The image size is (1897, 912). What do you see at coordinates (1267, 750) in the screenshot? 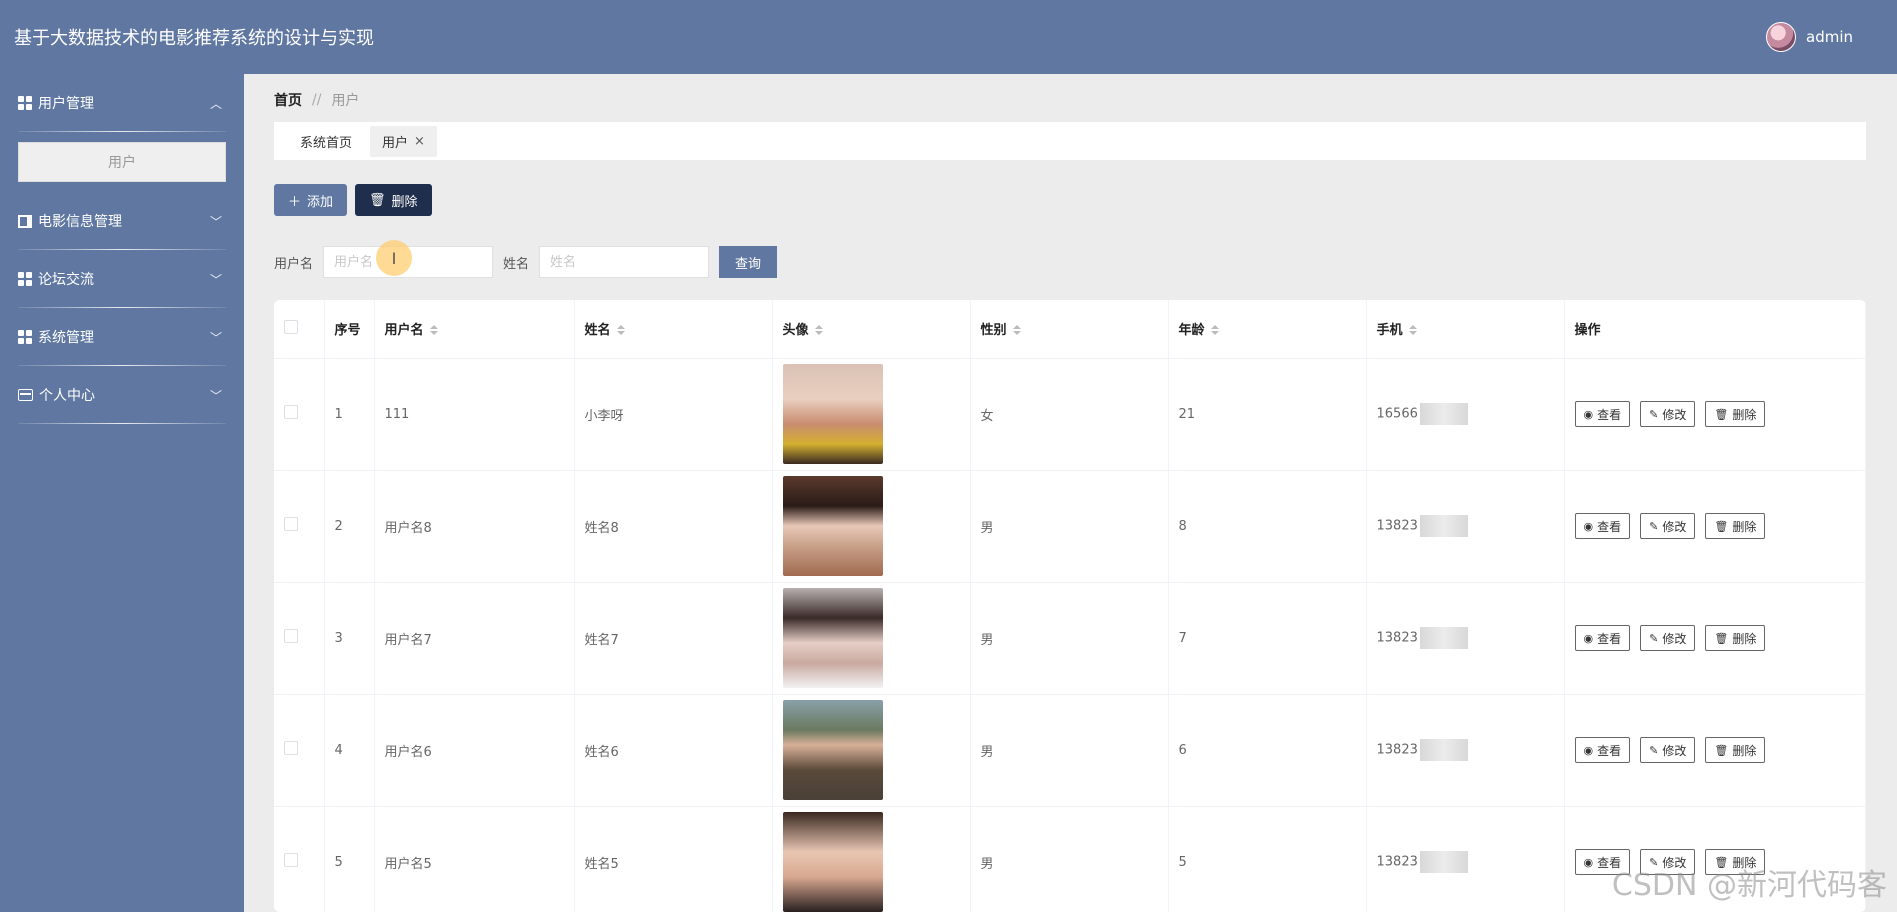
I see `cell-age: 6` at bounding box center [1267, 750].